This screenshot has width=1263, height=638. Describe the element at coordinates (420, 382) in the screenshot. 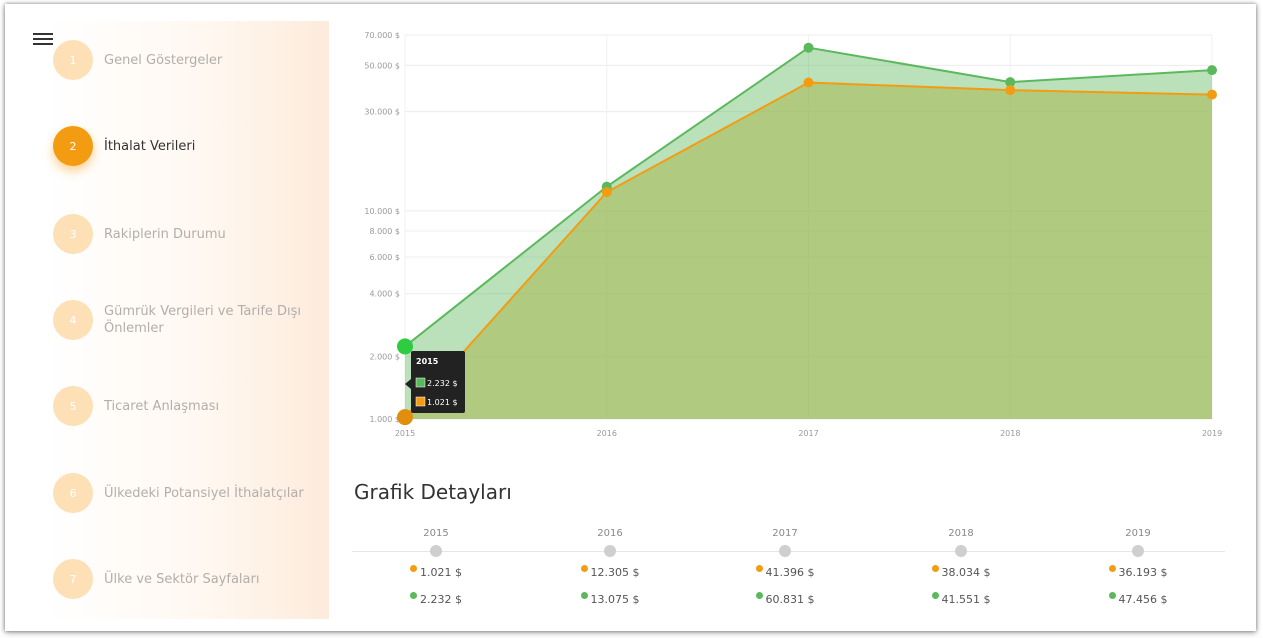

I see `tooltip-swatch-green` at that location.